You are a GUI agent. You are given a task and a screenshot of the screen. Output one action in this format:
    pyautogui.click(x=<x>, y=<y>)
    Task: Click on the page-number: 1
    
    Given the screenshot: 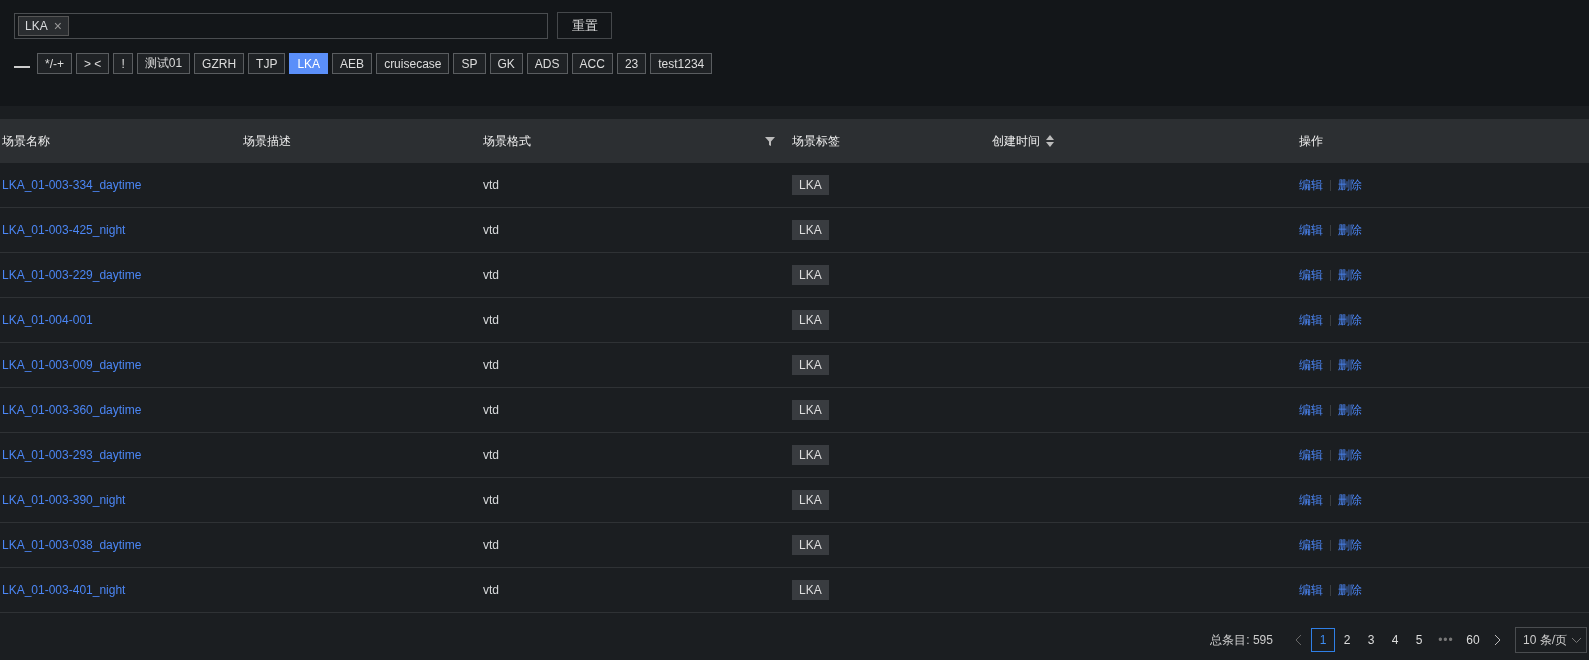 What is the action you would take?
    pyautogui.click(x=1323, y=640)
    